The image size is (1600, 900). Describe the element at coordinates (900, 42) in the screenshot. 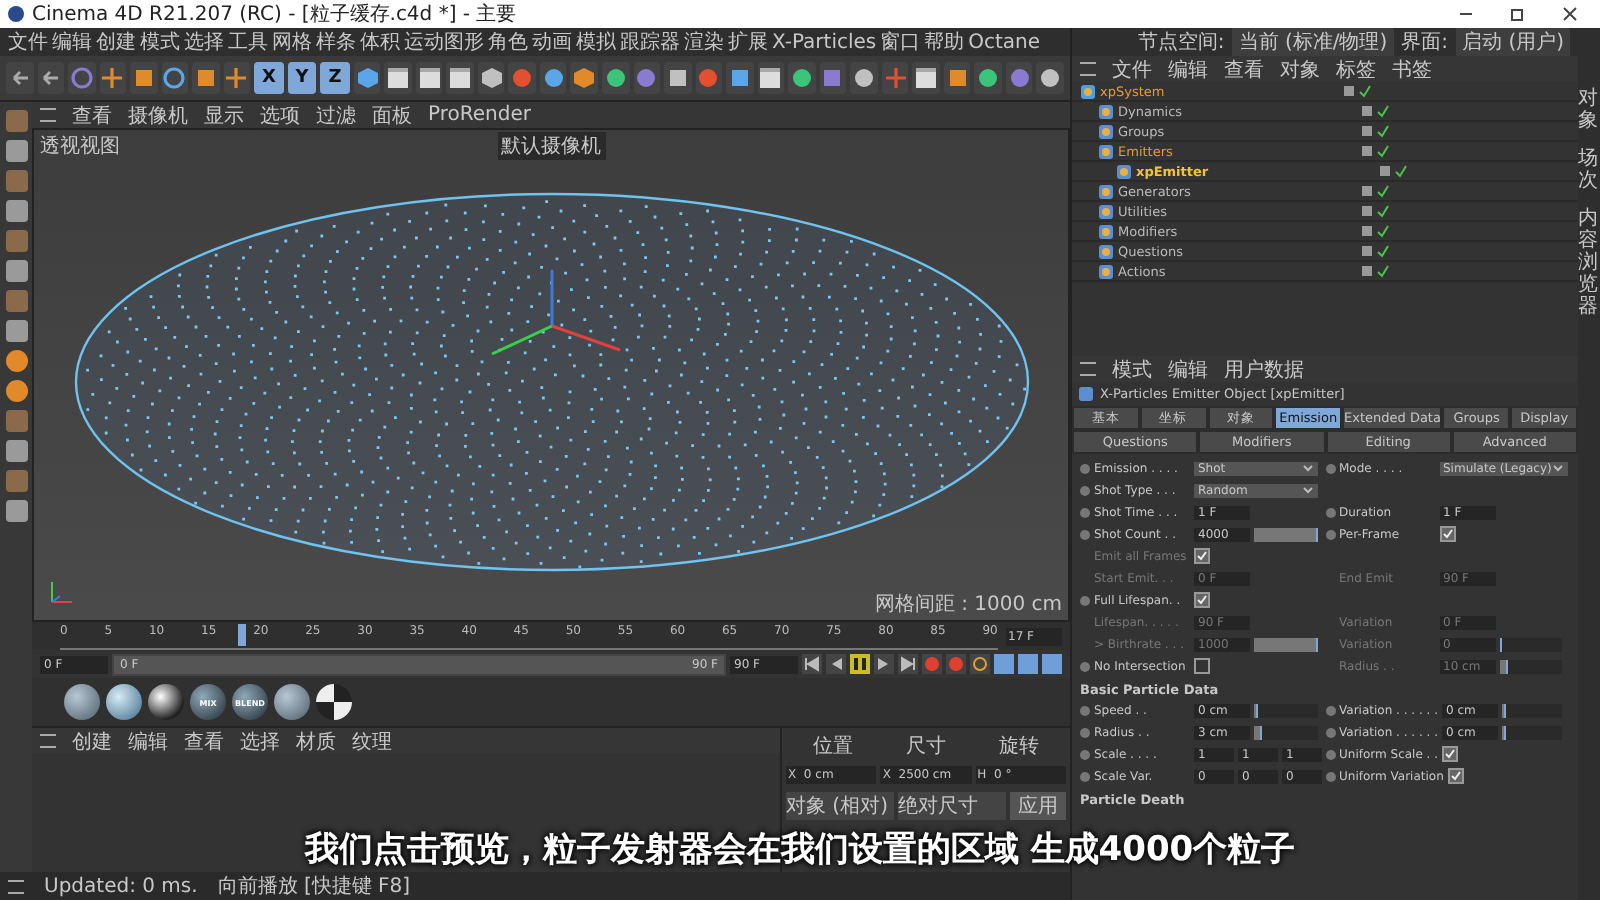

I see `menu-item: 窗口` at that location.